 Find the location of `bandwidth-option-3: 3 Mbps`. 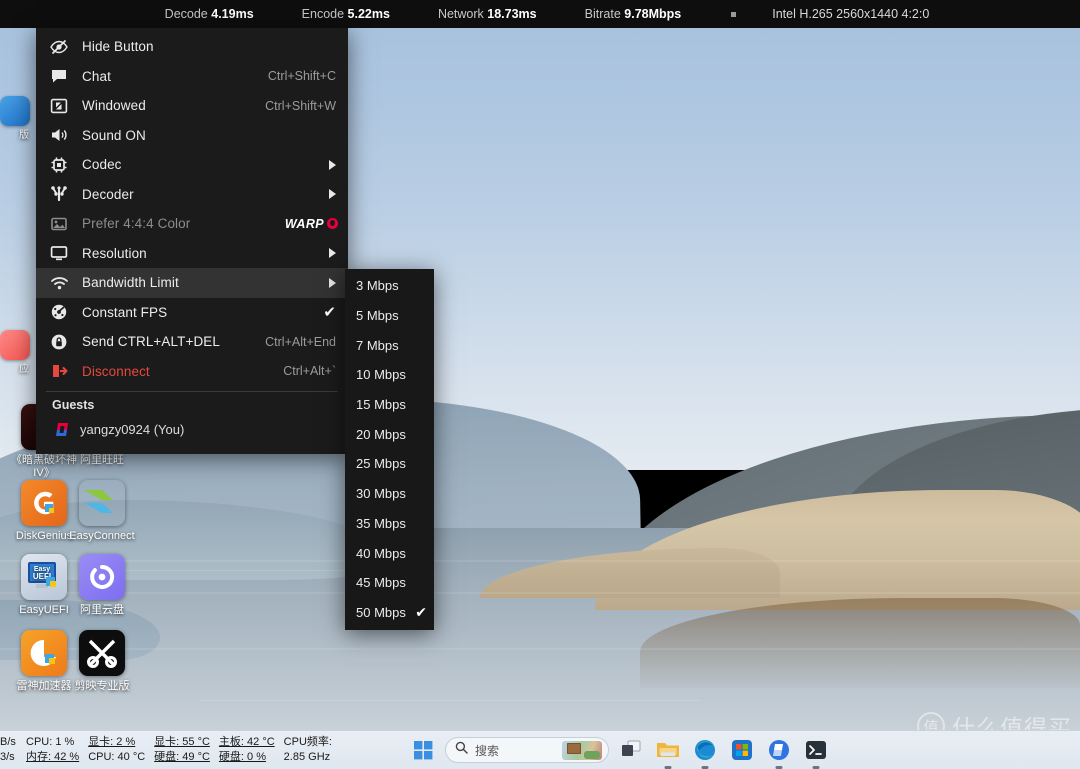

bandwidth-option-3: 3 Mbps is located at coordinates (389, 286).